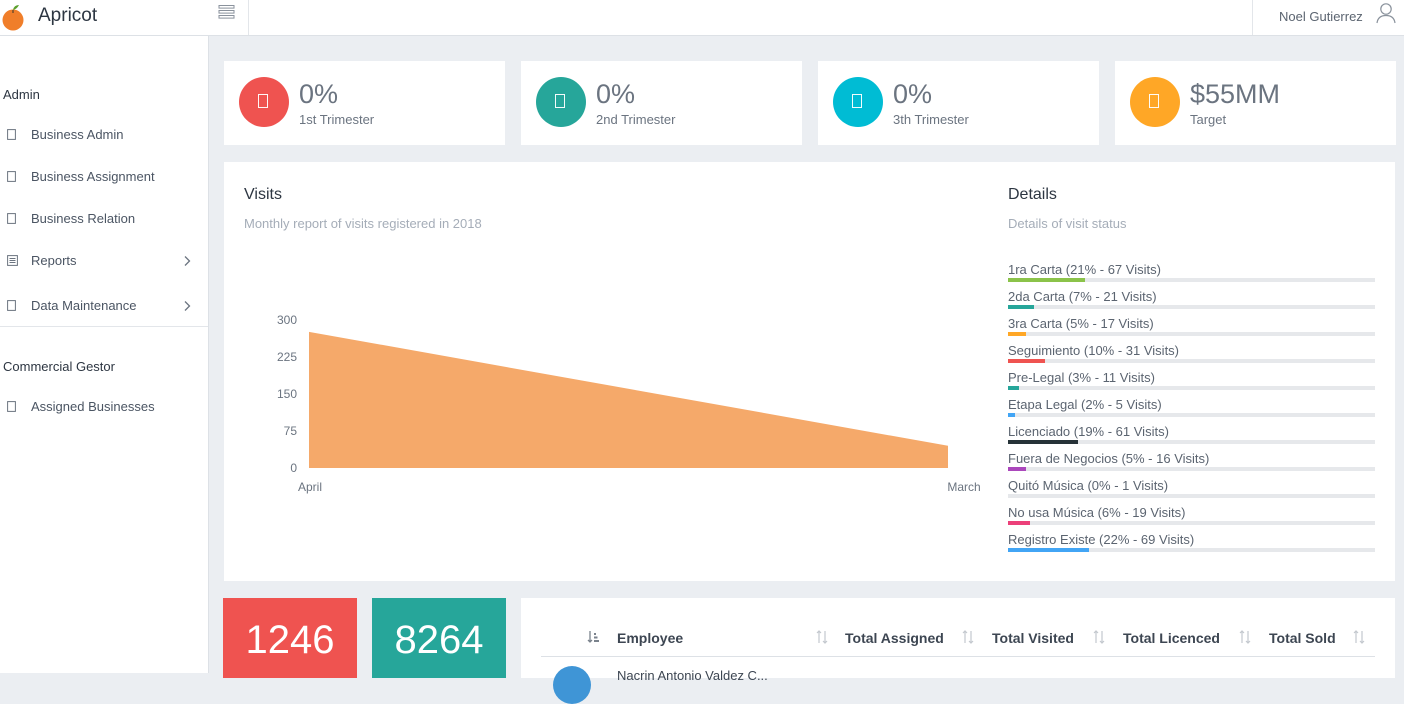 This screenshot has height=704, width=1404. What do you see at coordinates (1171, 638) in the screenshot?
I see `column-header-total-licenced: Total Licenced` at bounding box center [1171, 638].